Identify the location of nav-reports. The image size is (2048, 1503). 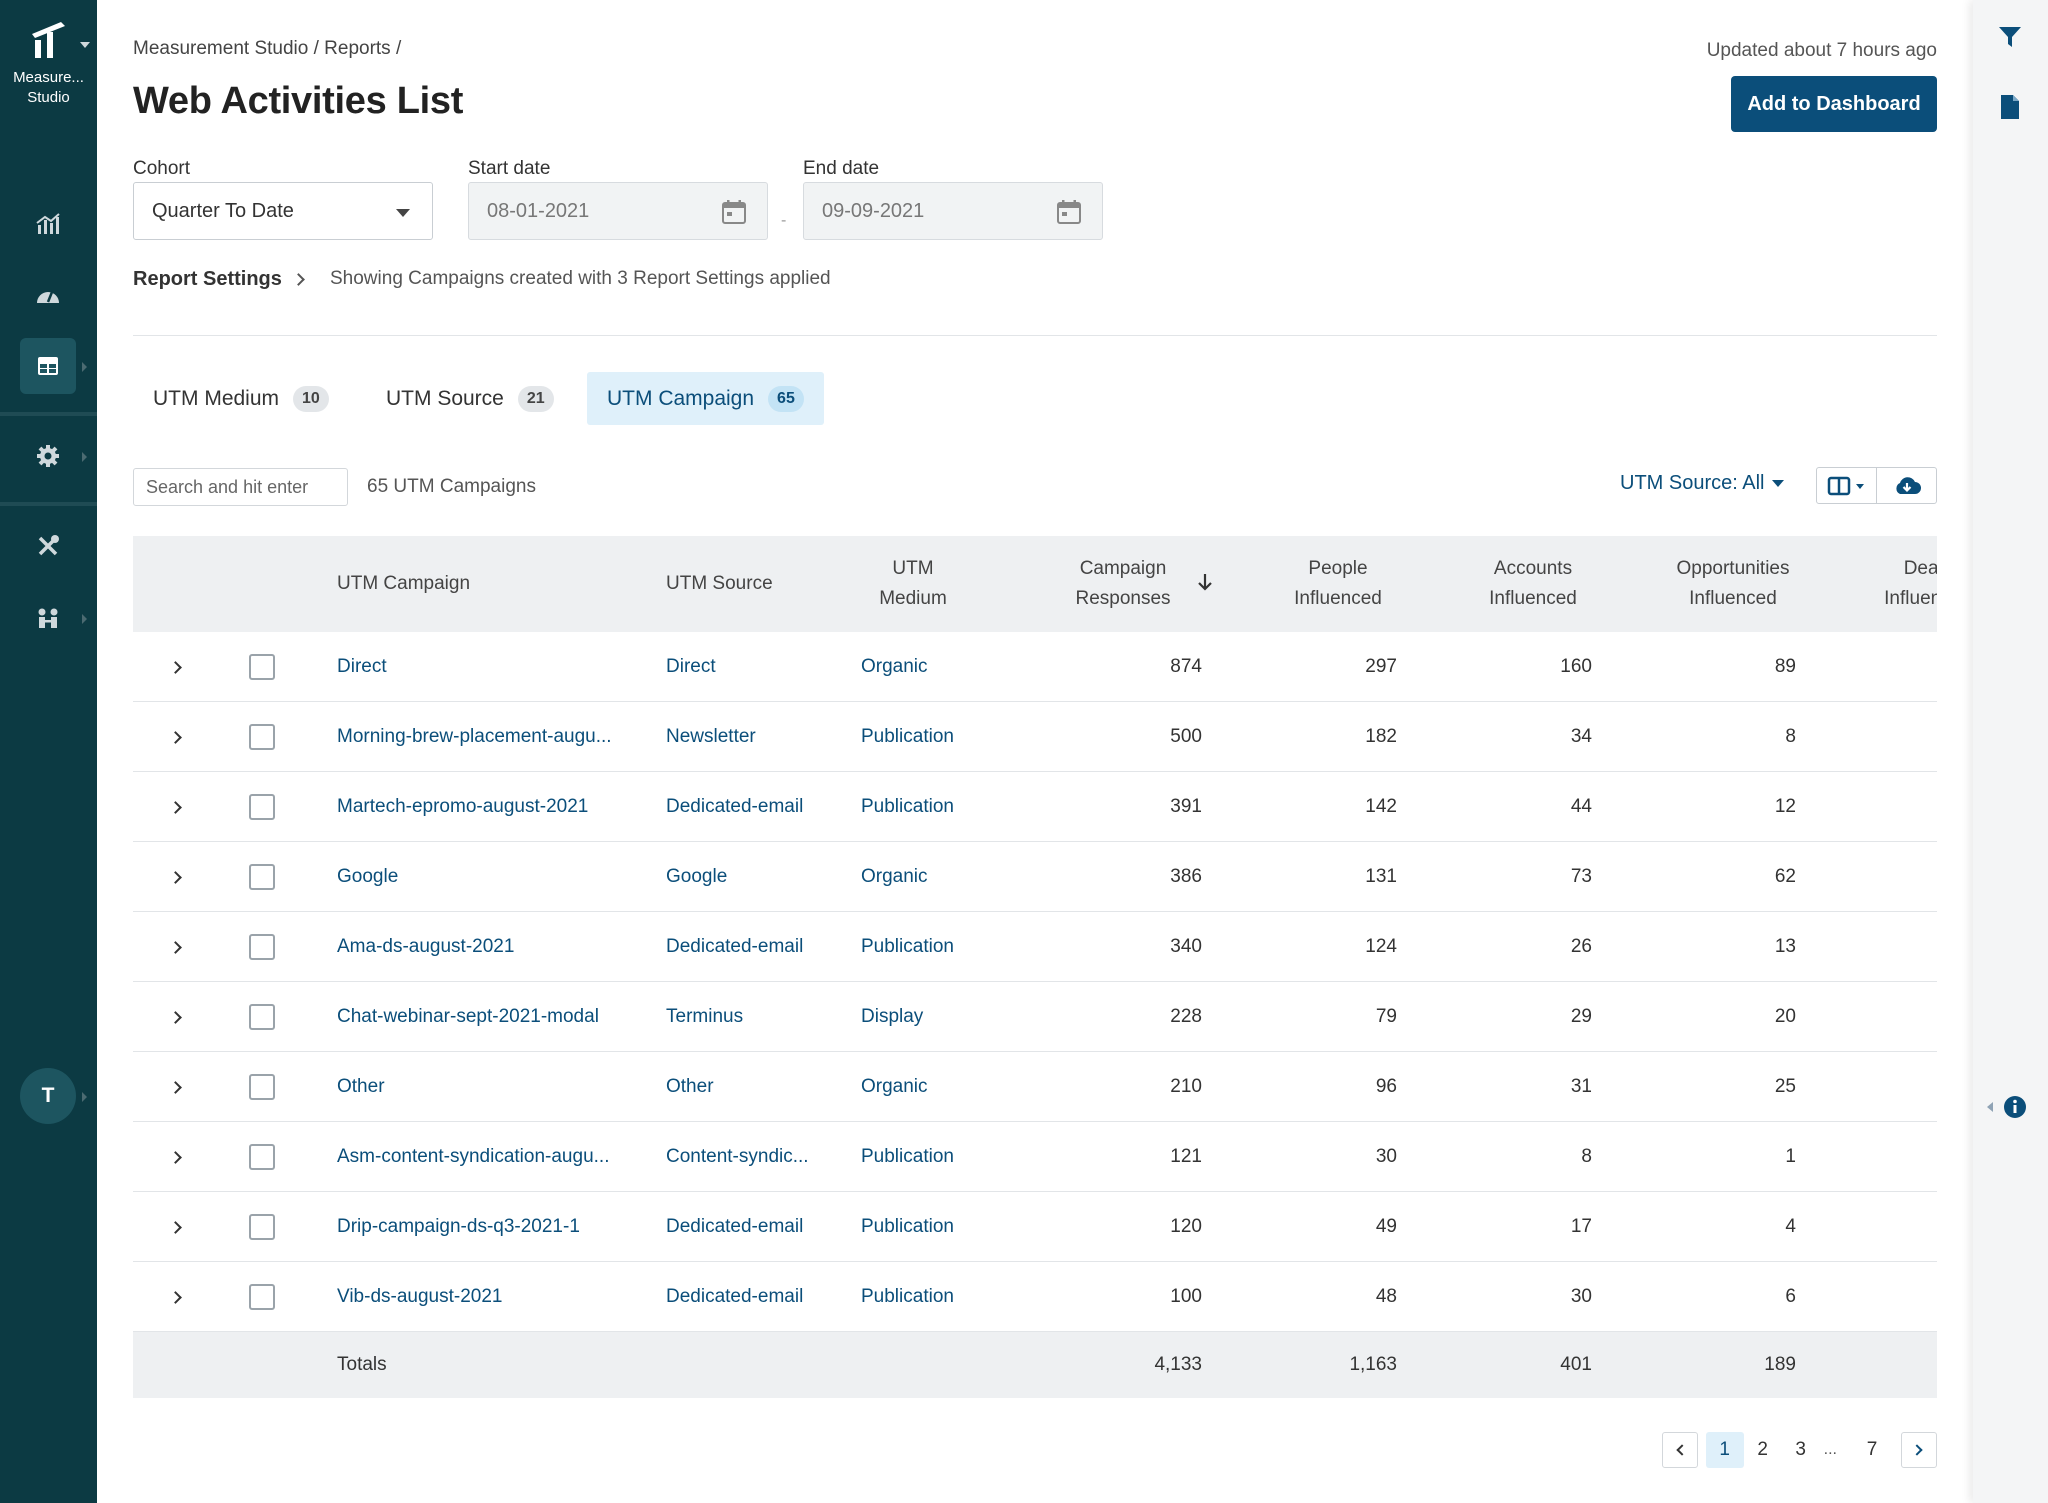
(48, 366).